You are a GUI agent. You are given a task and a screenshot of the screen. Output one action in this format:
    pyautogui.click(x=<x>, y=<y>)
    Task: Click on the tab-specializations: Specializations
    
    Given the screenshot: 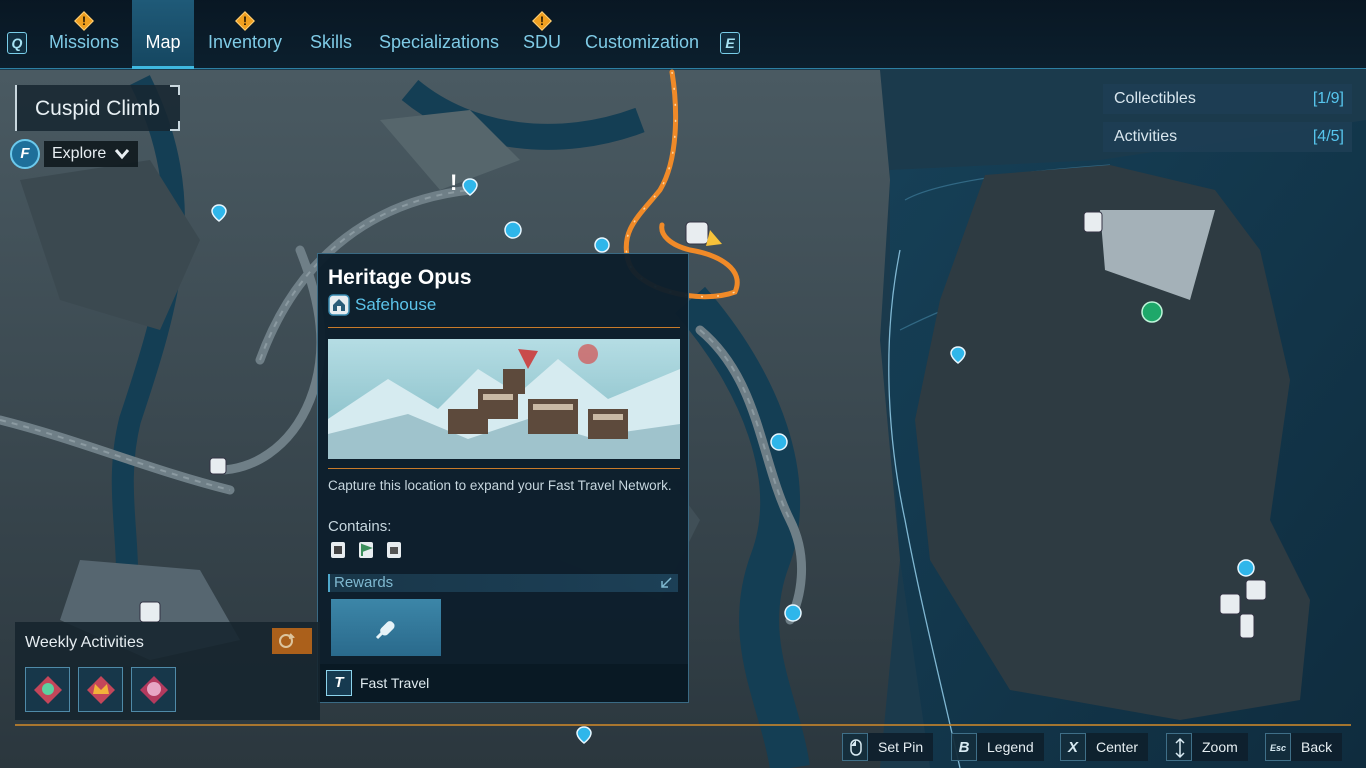 What is the action you would take?
    pyautogui.click(x=439, y=34)
    